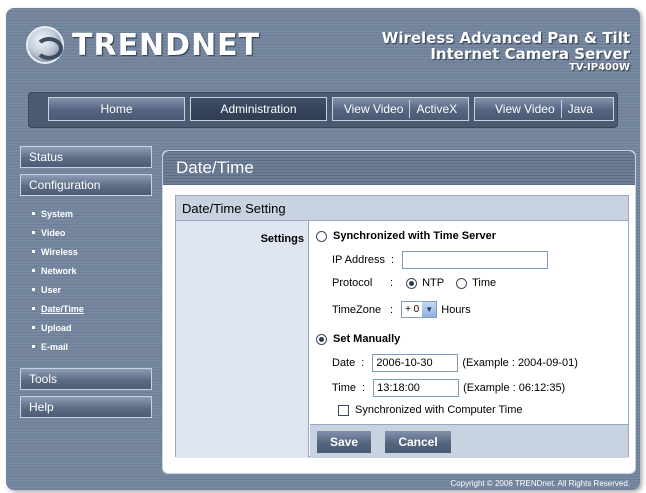 This screenshot has height=493, width=646. I want to click on timezone-sep: :, so click(392, 309).